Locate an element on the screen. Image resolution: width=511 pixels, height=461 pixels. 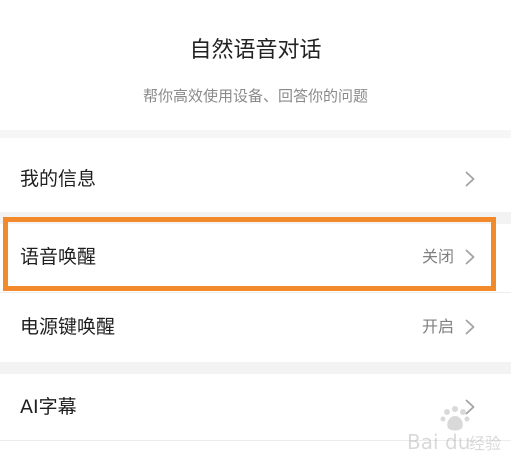
settings-item-value: 关闭 is located at coordinates (437, 256).